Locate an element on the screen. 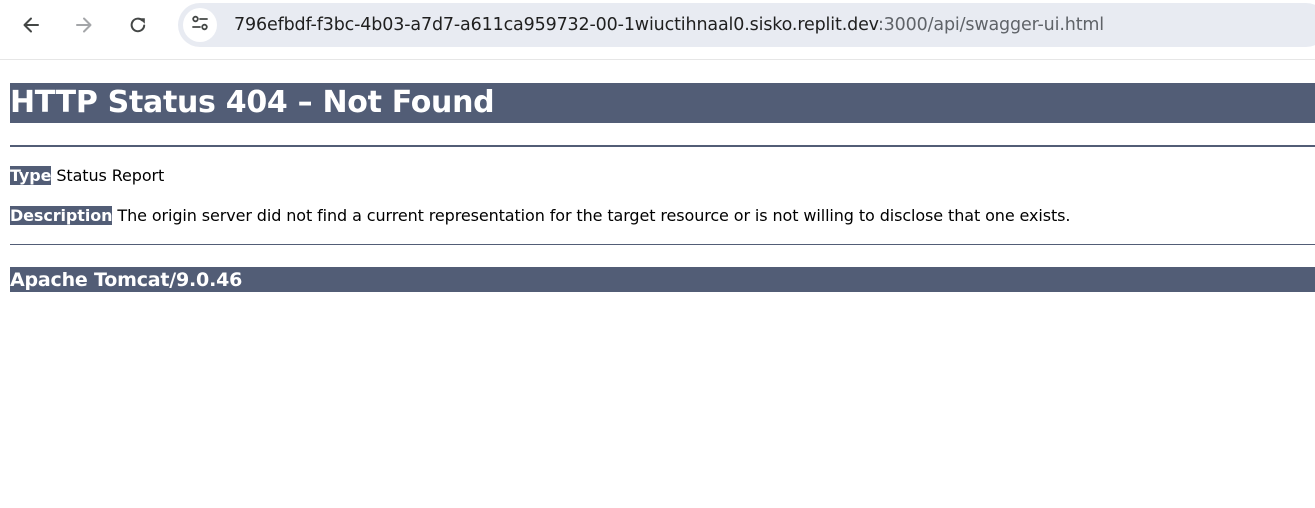  site-info-button is located at coordinates (200, 25).